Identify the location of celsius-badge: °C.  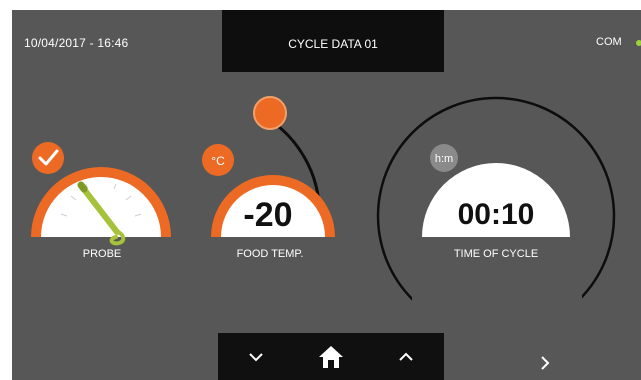
(218, 160).